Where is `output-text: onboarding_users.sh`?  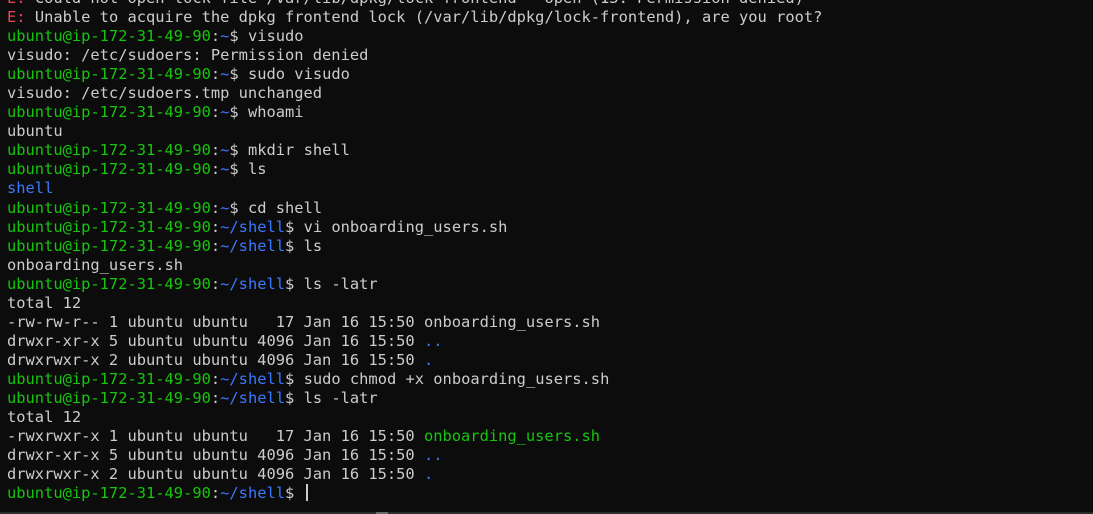 output-text: onboarding_users.sh is located at coordinates (95, 264).